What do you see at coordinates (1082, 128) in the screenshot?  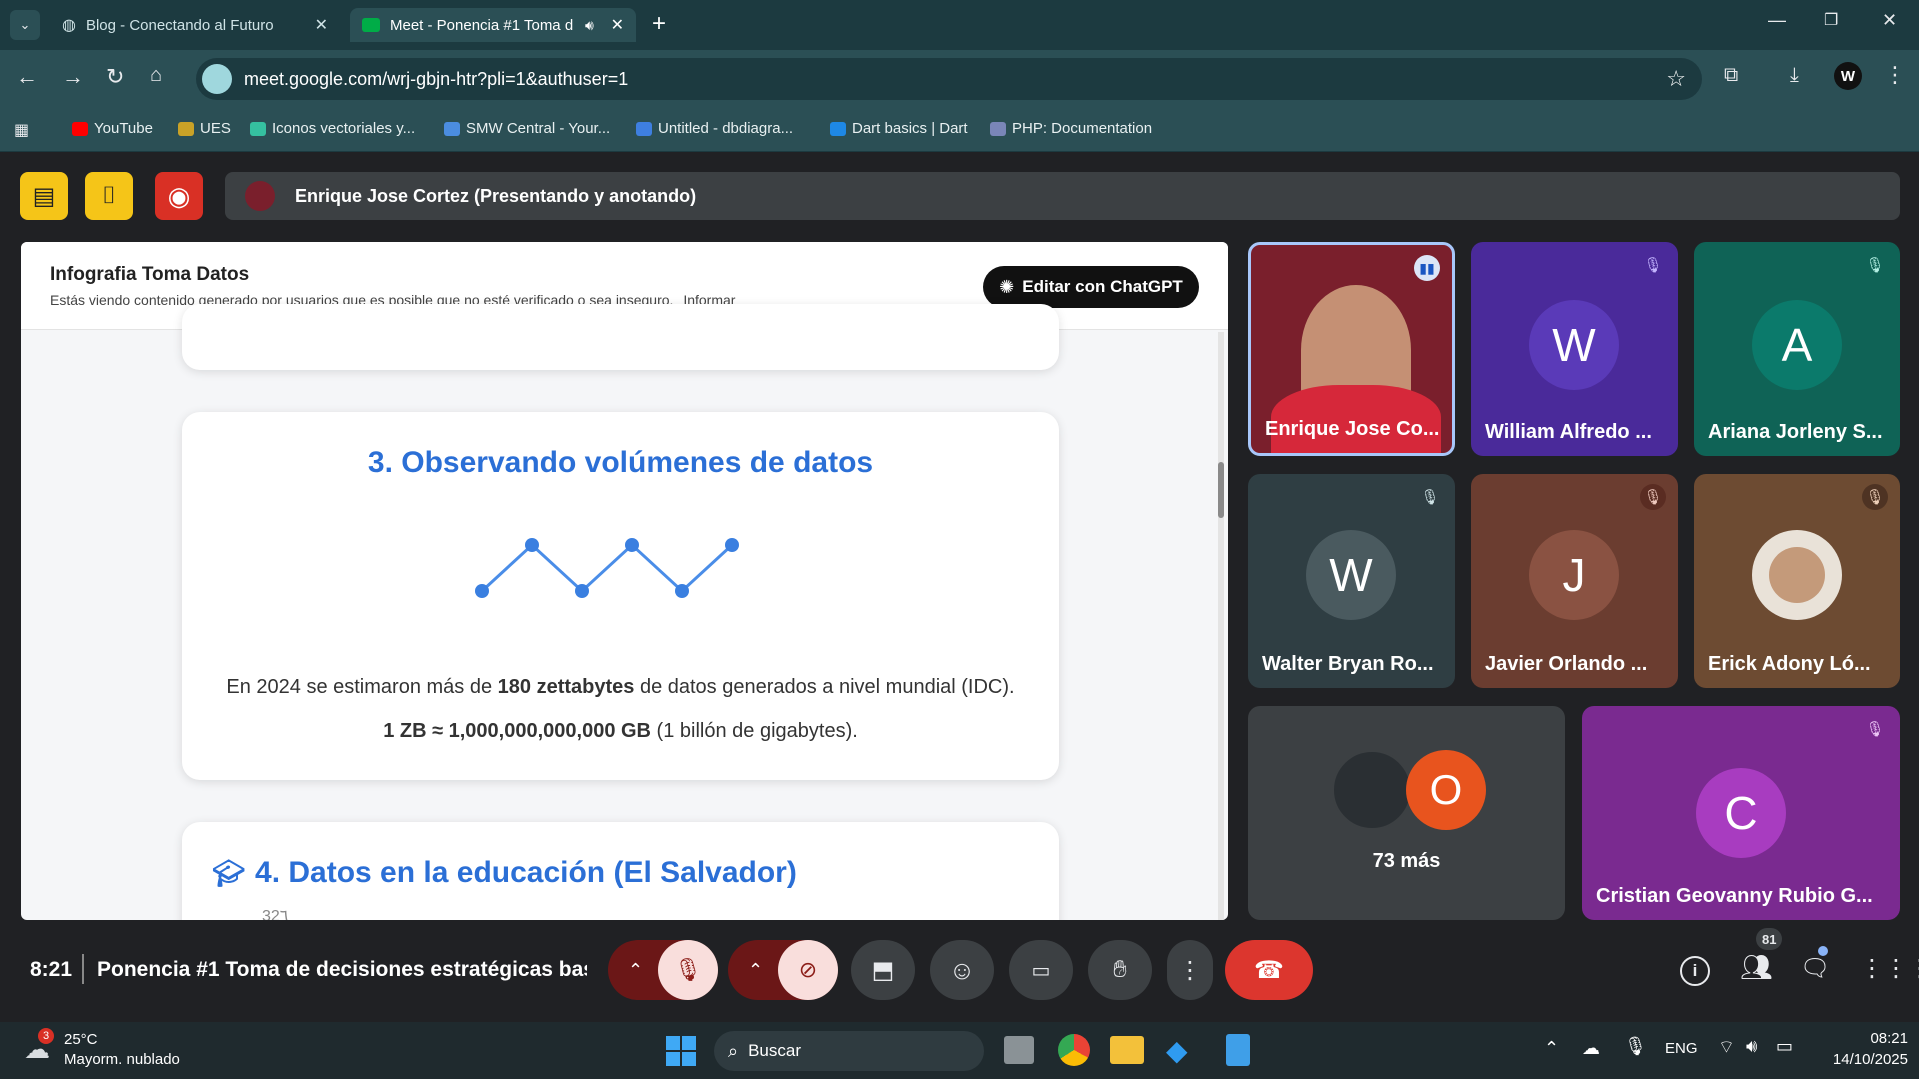 I see `bookmark-label: PHP: Documentation` at bounding box center [1082, 128].